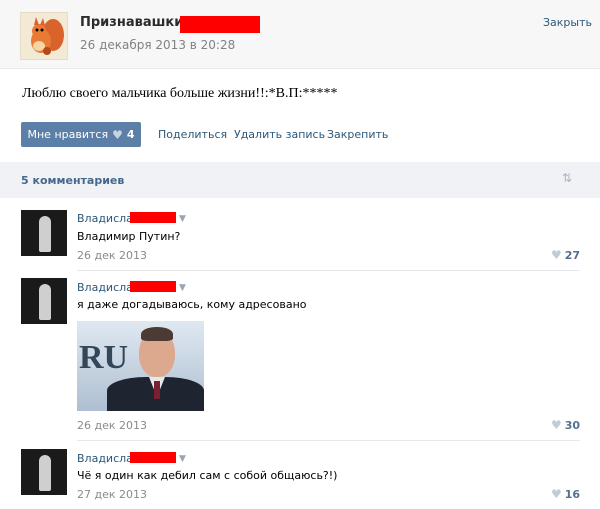  I want to click on comment-text: я даже догадываюсь, кому адресовано, so click(192, 304).